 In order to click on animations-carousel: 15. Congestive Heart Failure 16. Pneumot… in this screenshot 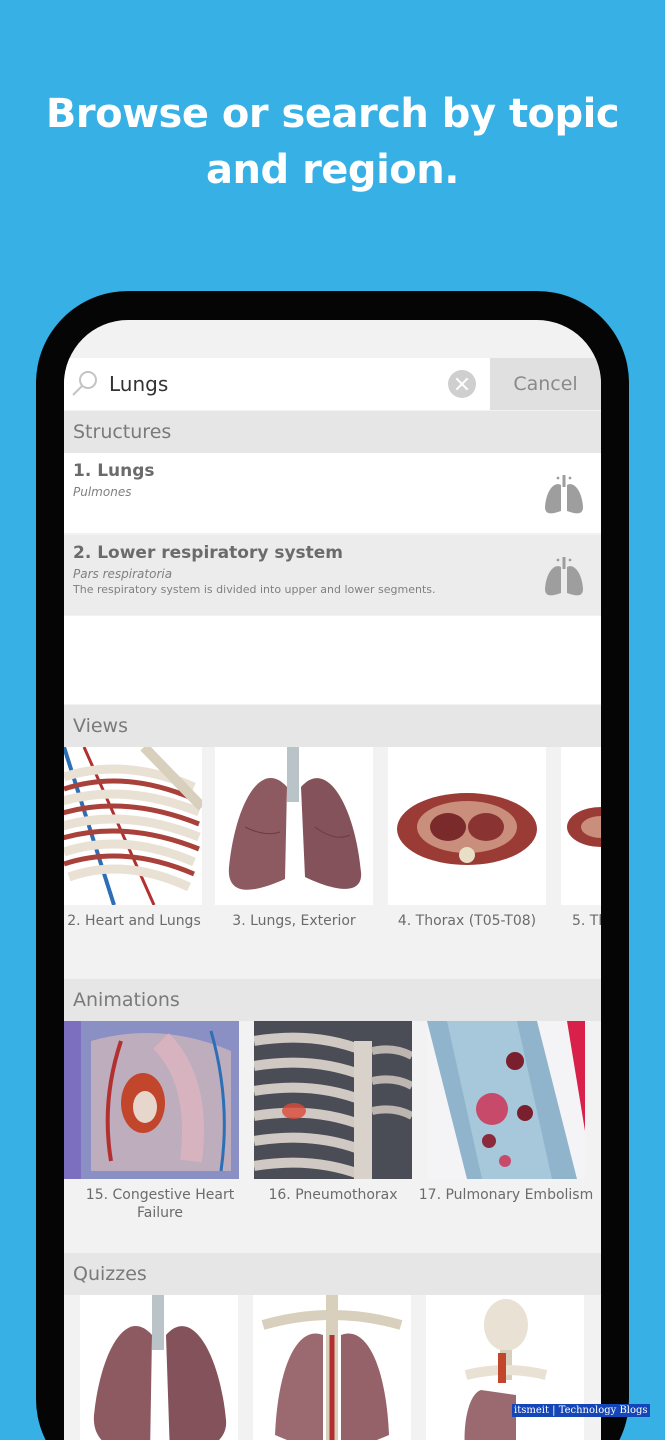, I will do `click(332, 1136)`.